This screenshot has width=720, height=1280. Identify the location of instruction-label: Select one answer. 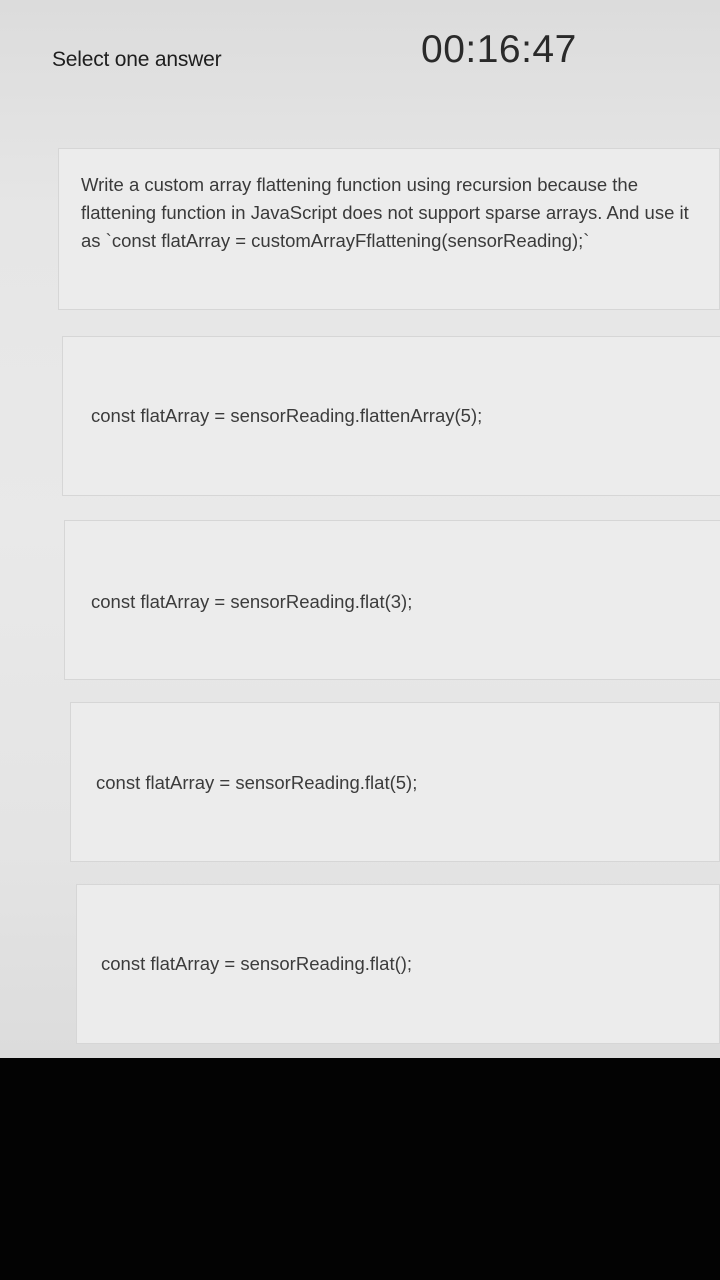
(137, 59).